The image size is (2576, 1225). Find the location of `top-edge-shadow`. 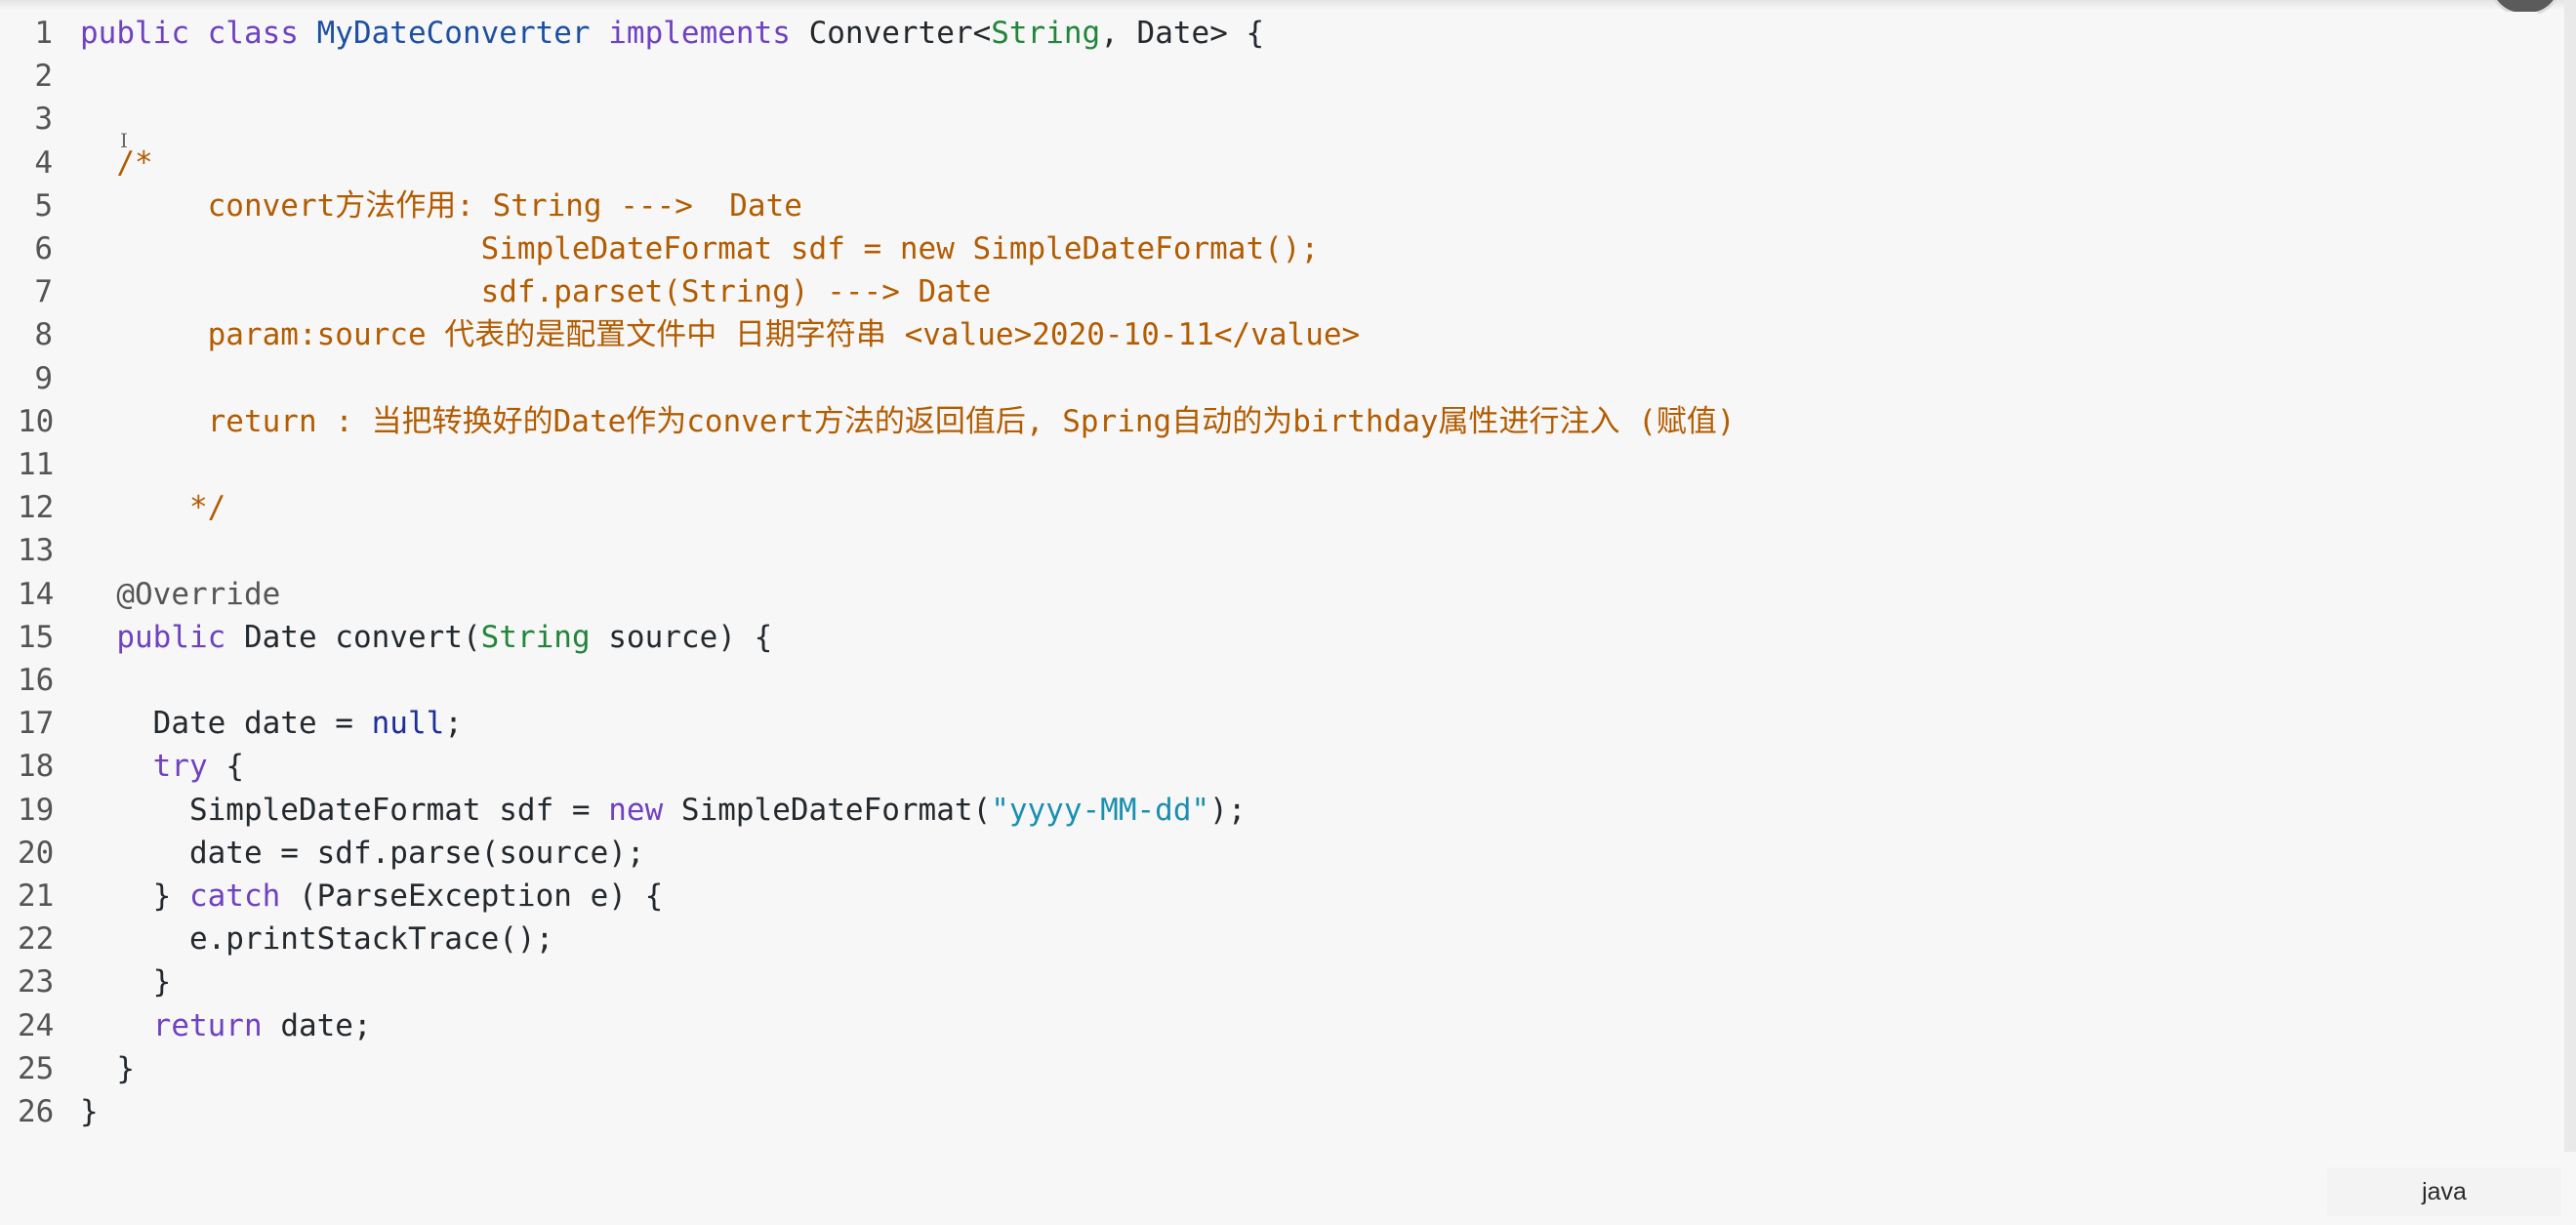

top-edge-shadow is located at coordinates (1288, 5).